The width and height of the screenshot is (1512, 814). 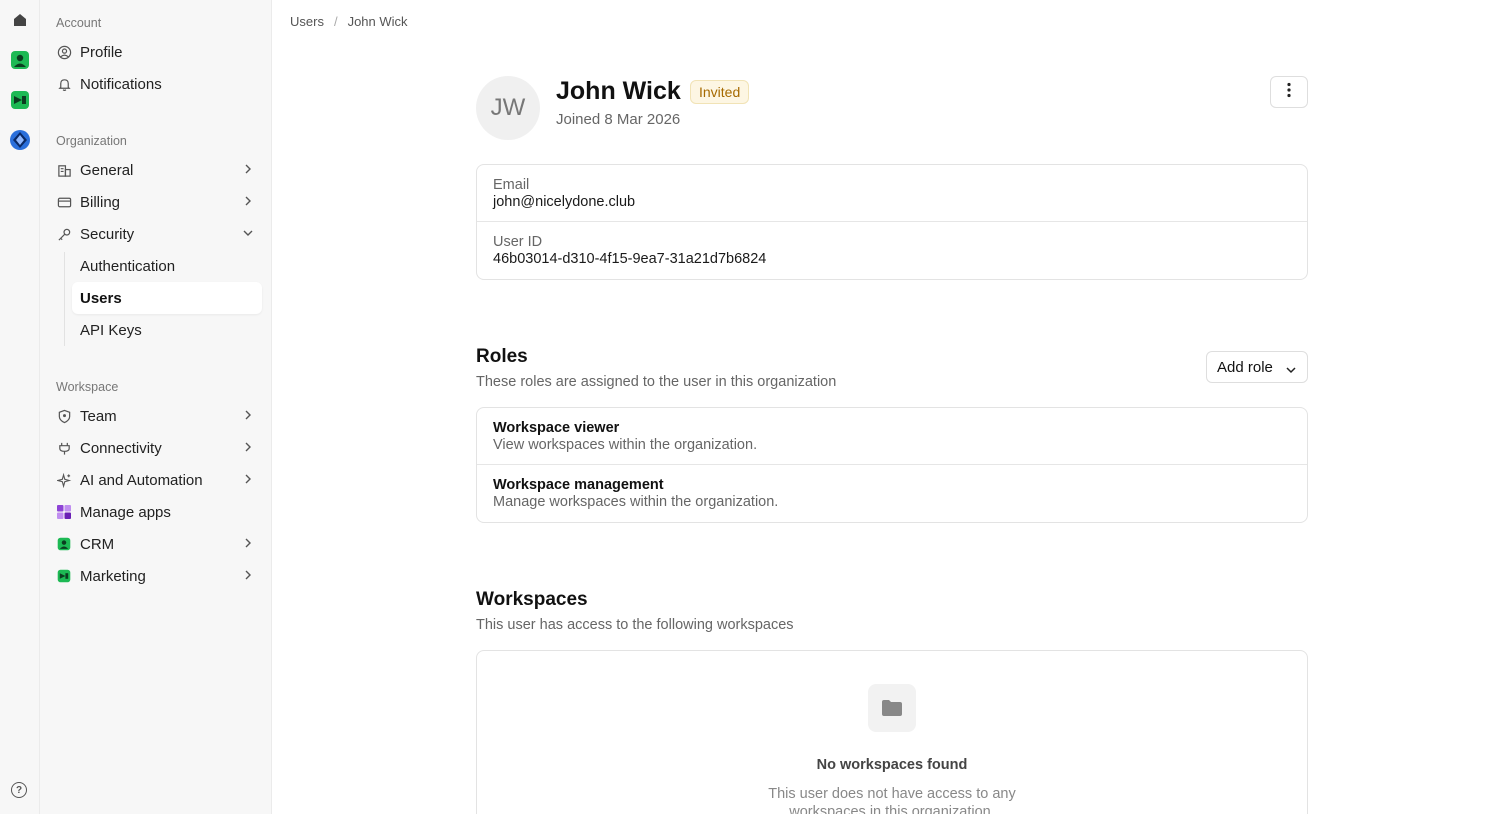 I want to click on help-icon: ?, so click(x=19, y=790).